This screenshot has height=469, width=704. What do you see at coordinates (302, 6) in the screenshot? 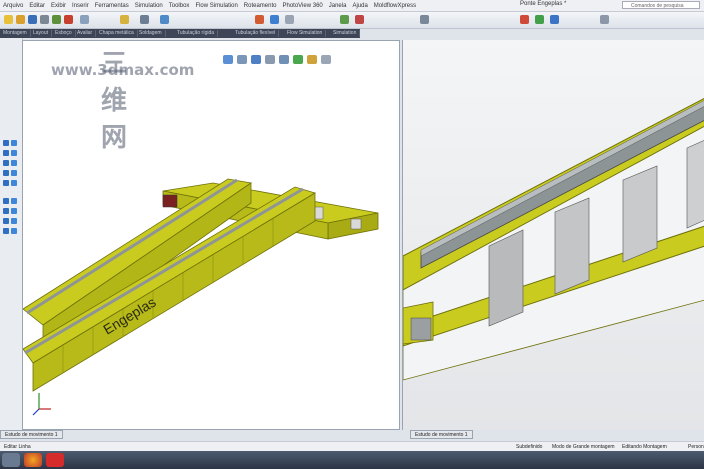
I see `menu-photoview: PhotoView 360` at bounding box center [302, 6].